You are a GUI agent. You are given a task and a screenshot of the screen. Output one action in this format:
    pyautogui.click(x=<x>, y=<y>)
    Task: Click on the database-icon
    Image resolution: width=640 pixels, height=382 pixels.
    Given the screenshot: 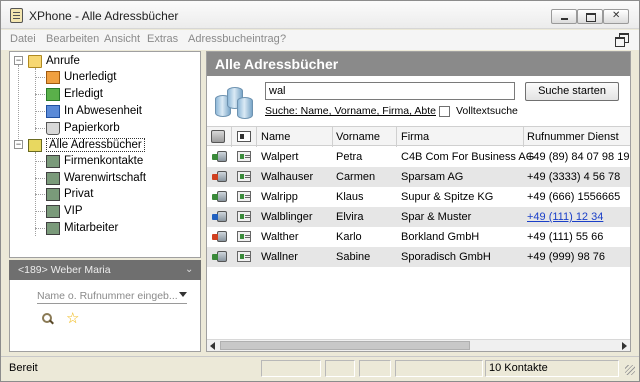 What is the action you would take?
    pyautogui.click(x=236, y=101)
    